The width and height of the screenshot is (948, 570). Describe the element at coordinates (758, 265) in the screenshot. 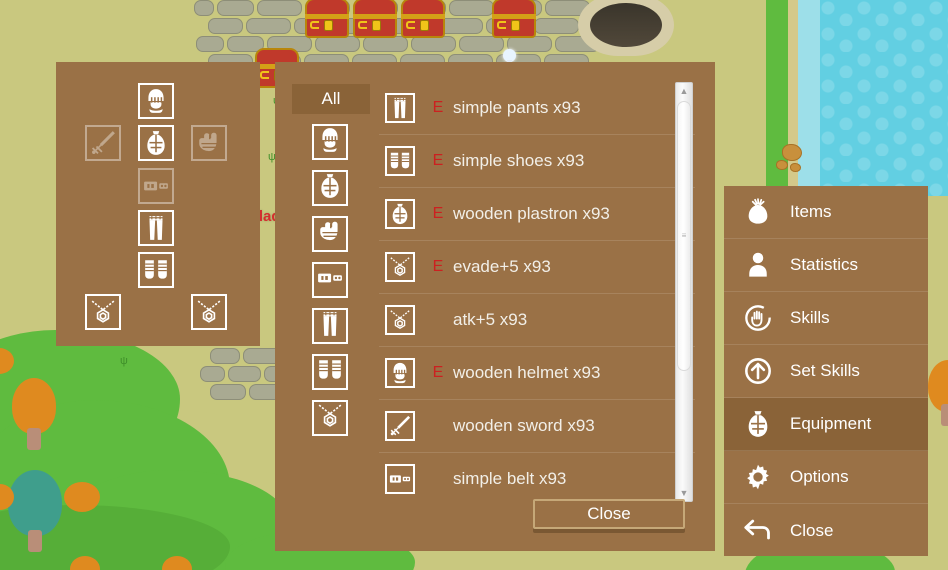

I see `person-icon` at that location.